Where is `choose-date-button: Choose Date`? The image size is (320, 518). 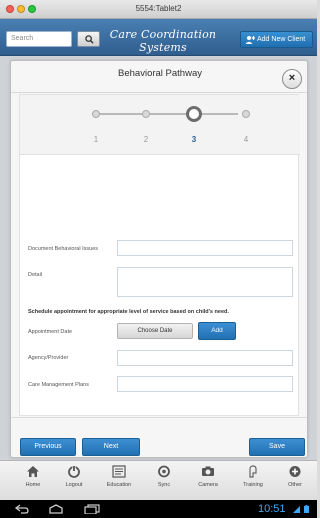
choose-date-button: Choose Date is located at coordinates (155, 331).